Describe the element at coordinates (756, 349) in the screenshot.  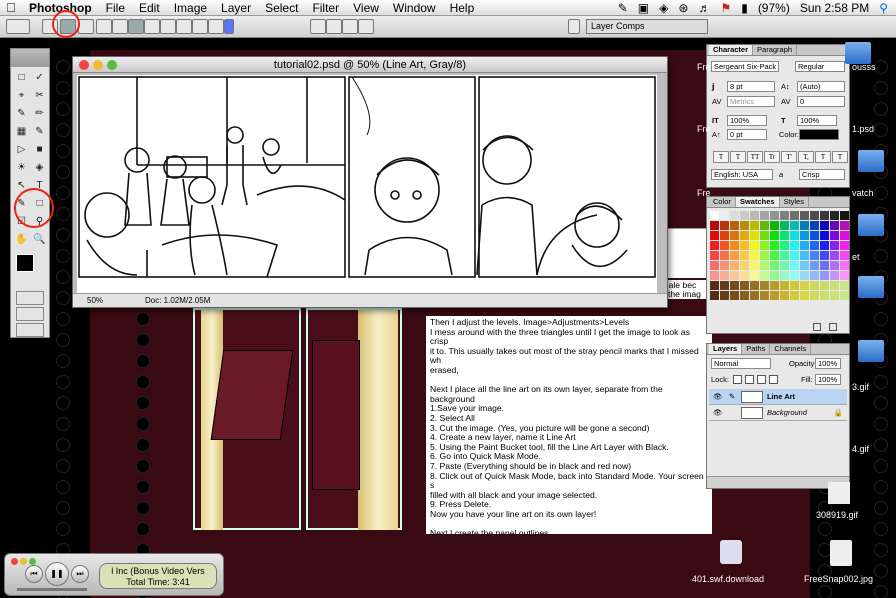
I see `tab-paths: Paths` at that location.